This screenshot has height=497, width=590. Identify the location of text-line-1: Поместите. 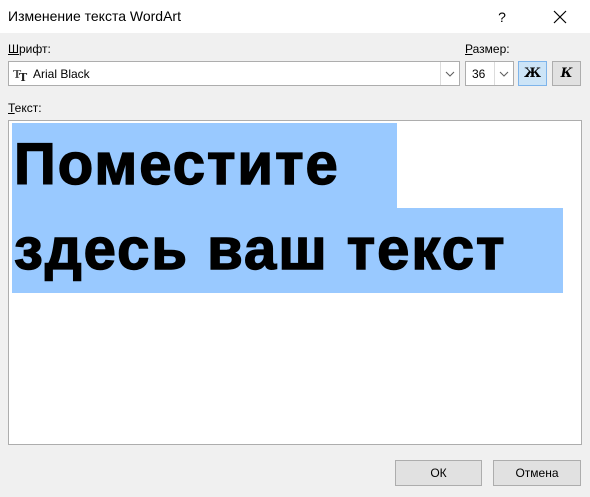
(204, 166).